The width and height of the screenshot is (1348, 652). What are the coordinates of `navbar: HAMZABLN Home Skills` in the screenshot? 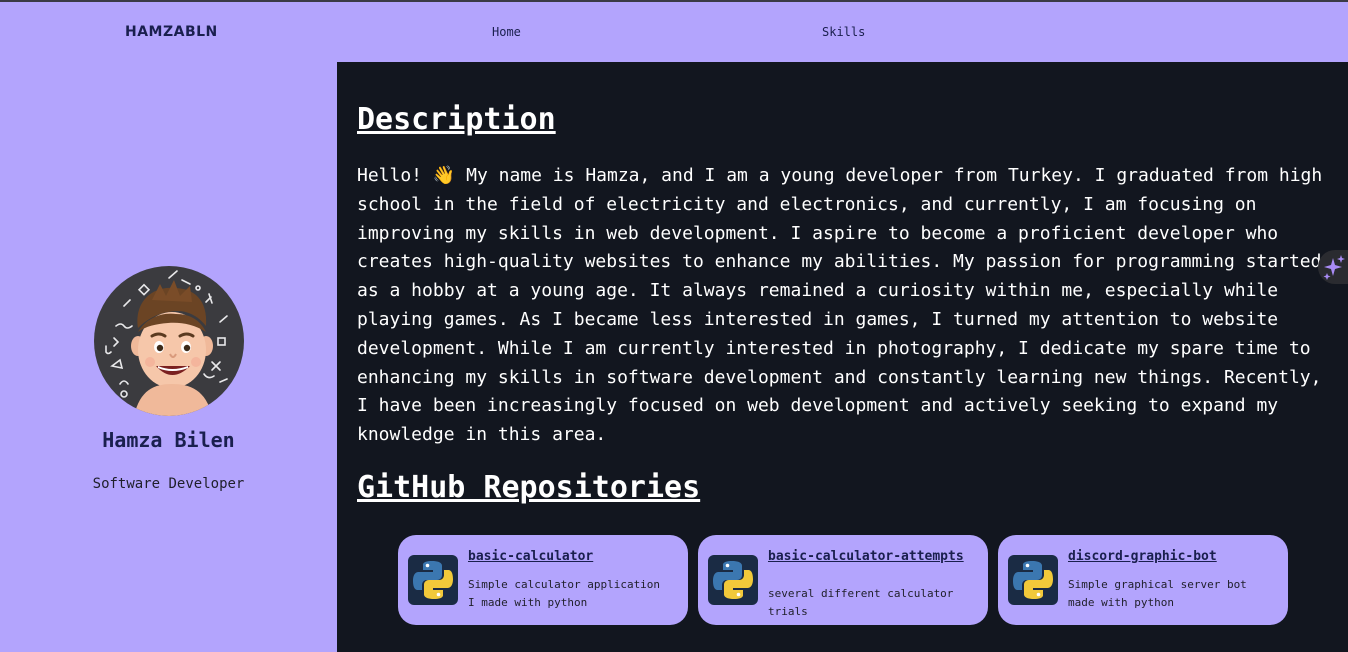 It's located at (674, 32).